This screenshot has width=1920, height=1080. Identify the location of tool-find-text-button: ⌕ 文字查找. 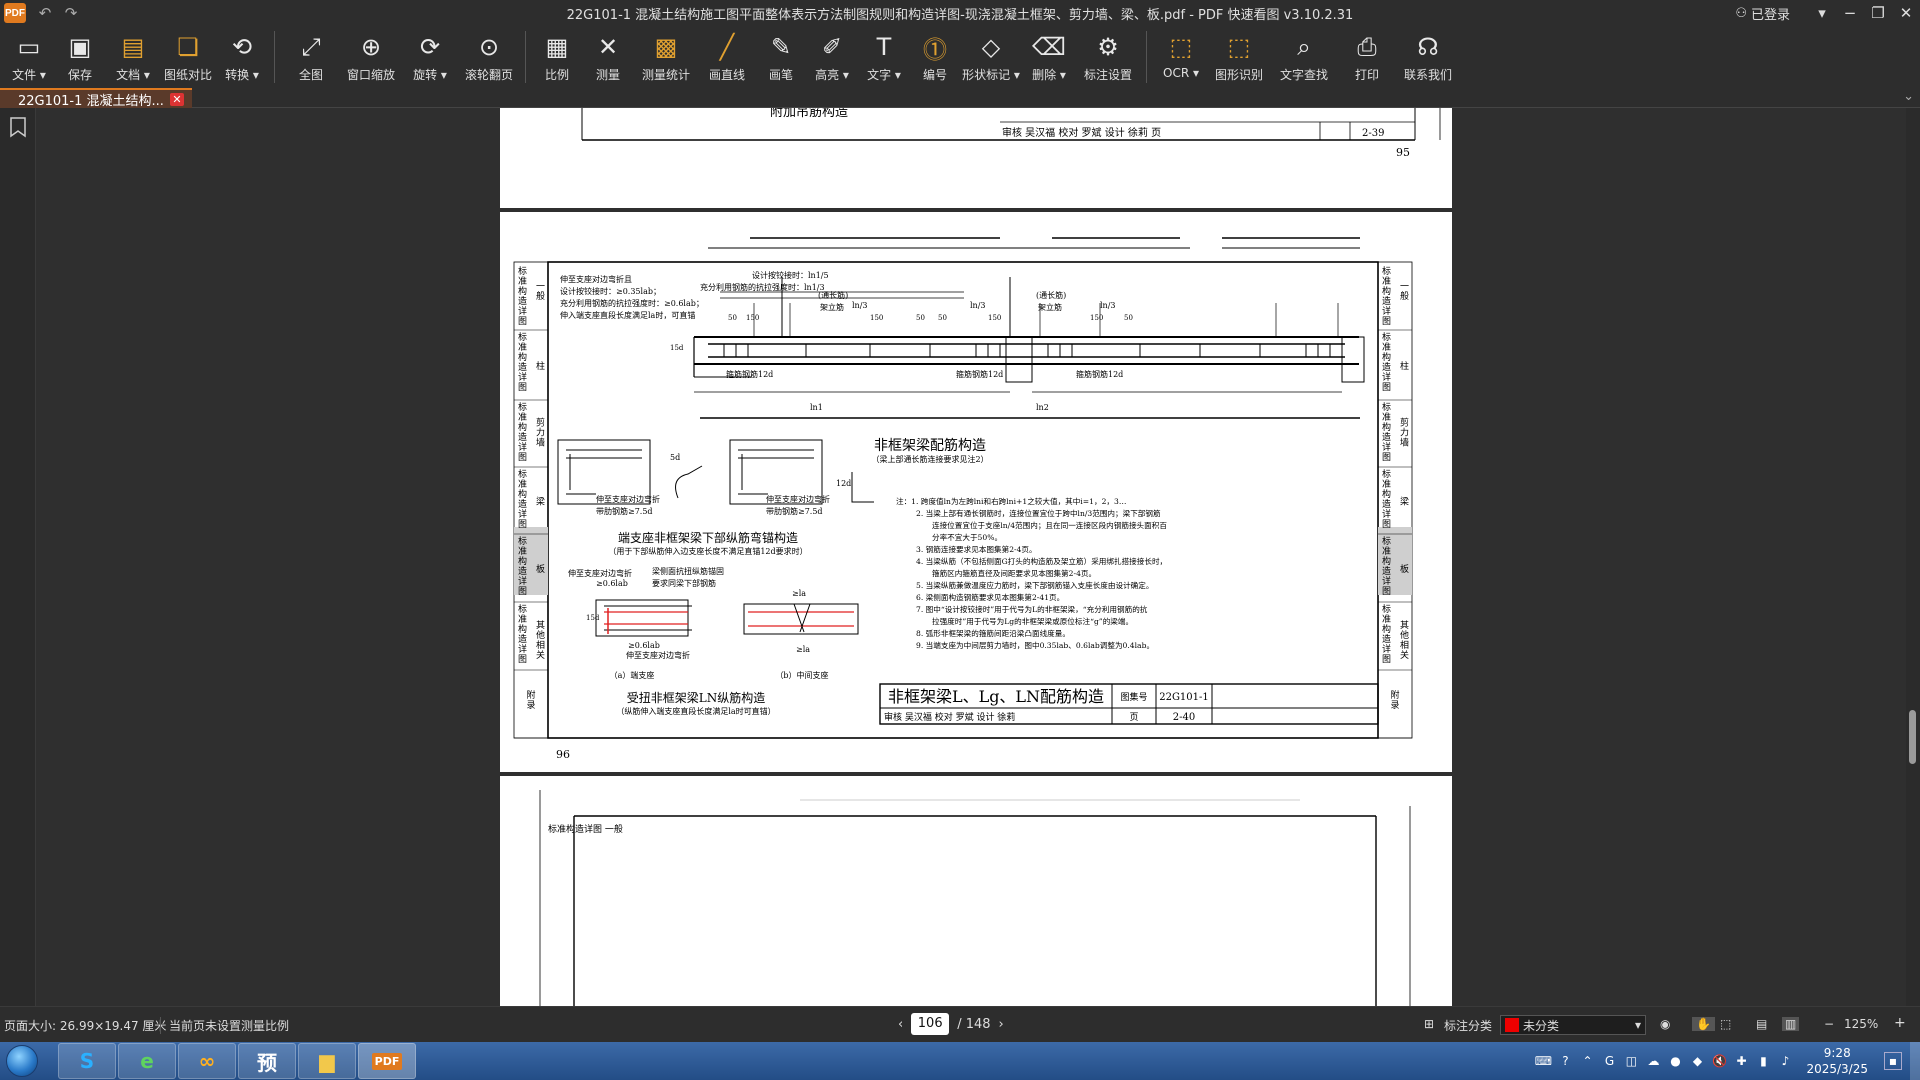
(1304, 57).